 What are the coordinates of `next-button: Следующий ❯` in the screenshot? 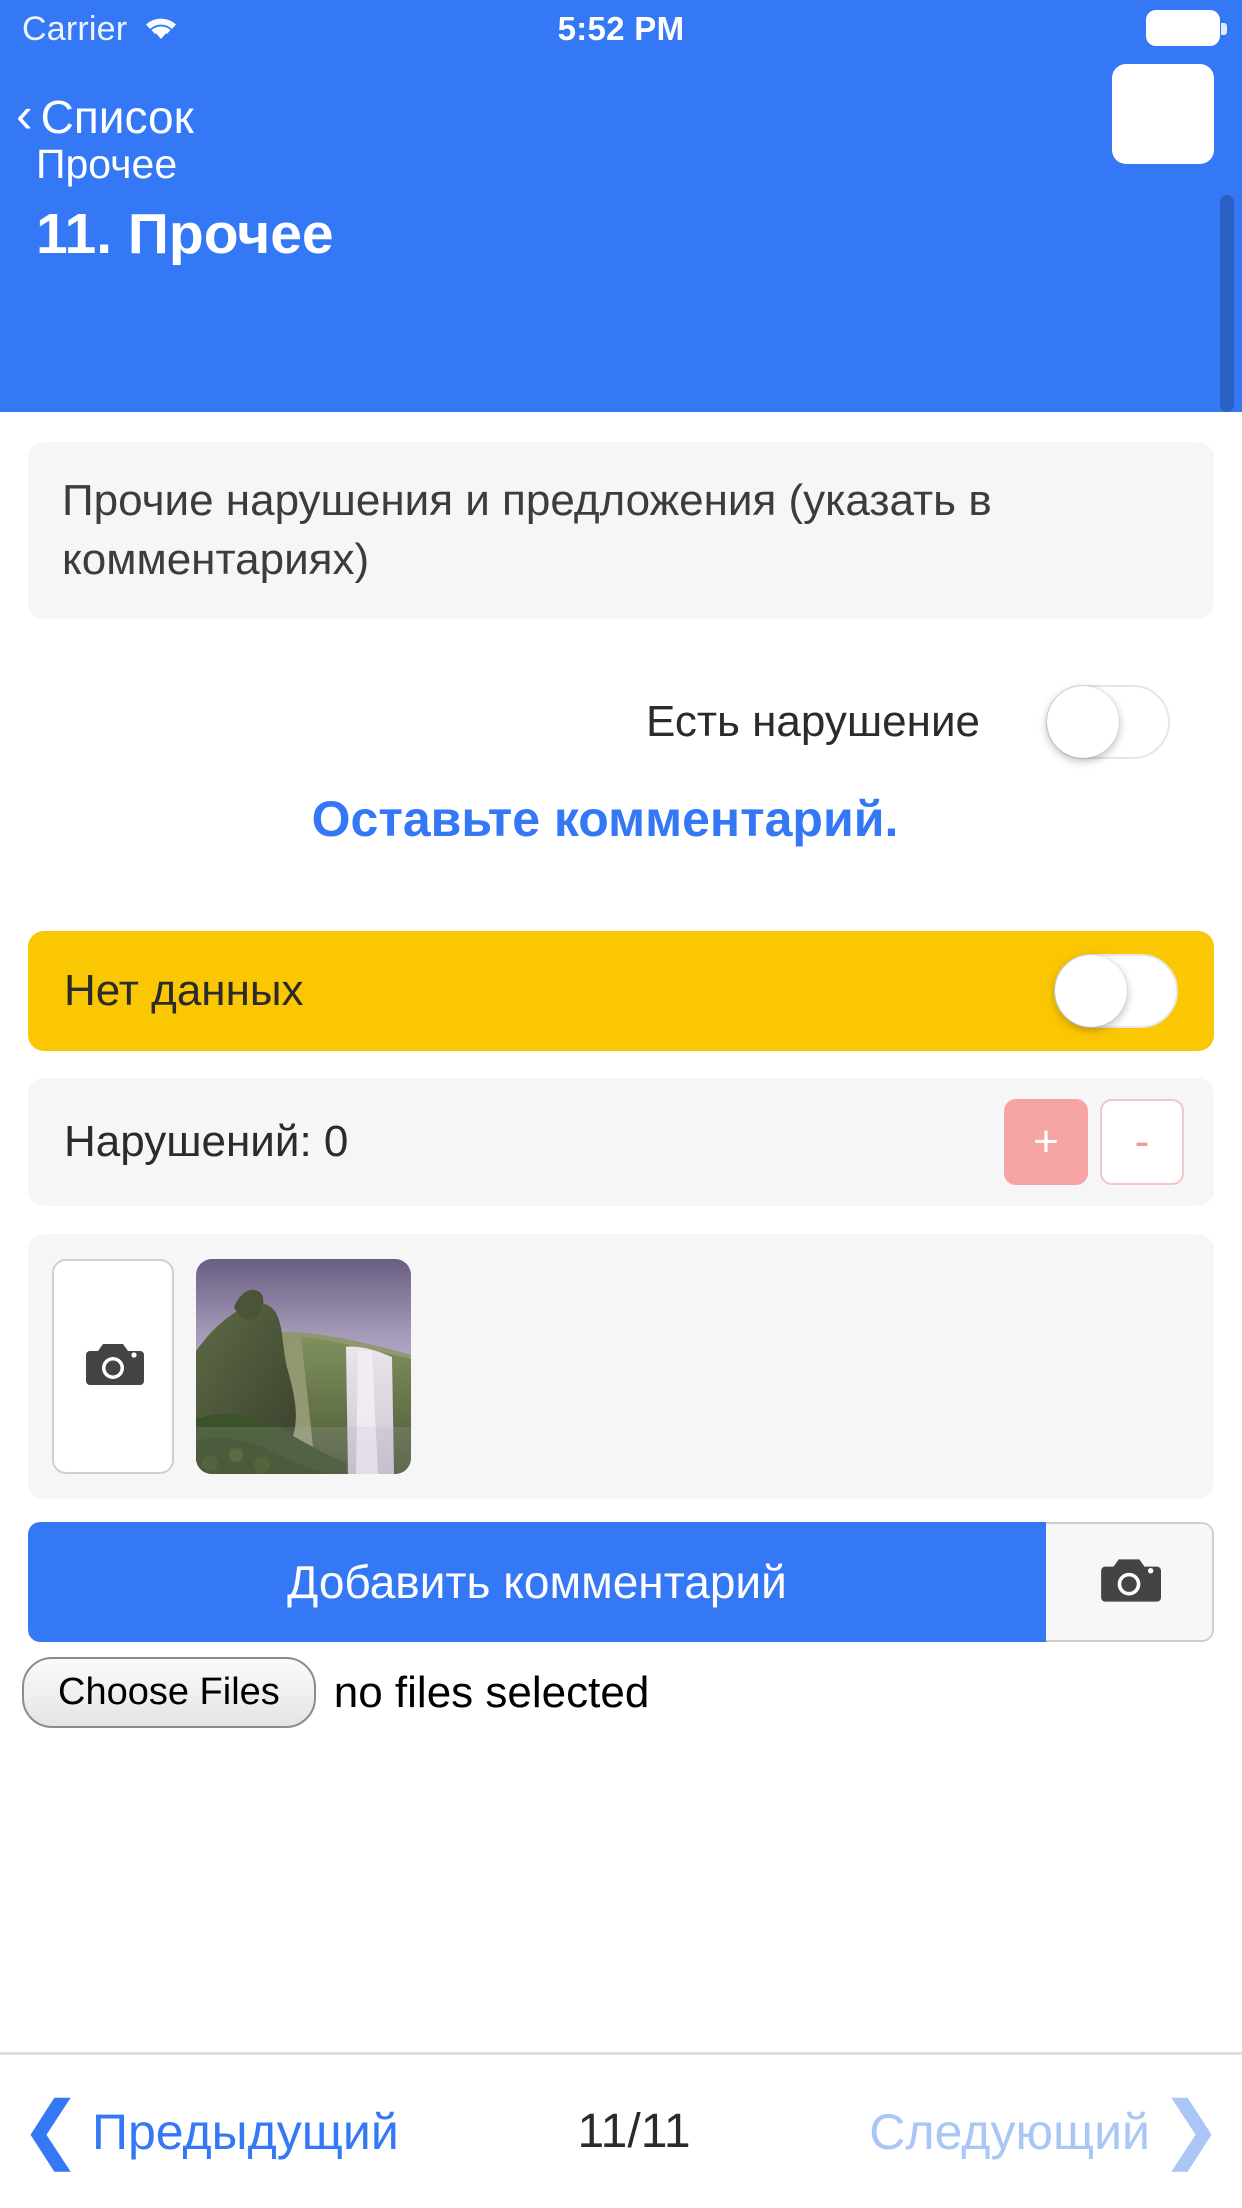 It's located at (1045, 2128).